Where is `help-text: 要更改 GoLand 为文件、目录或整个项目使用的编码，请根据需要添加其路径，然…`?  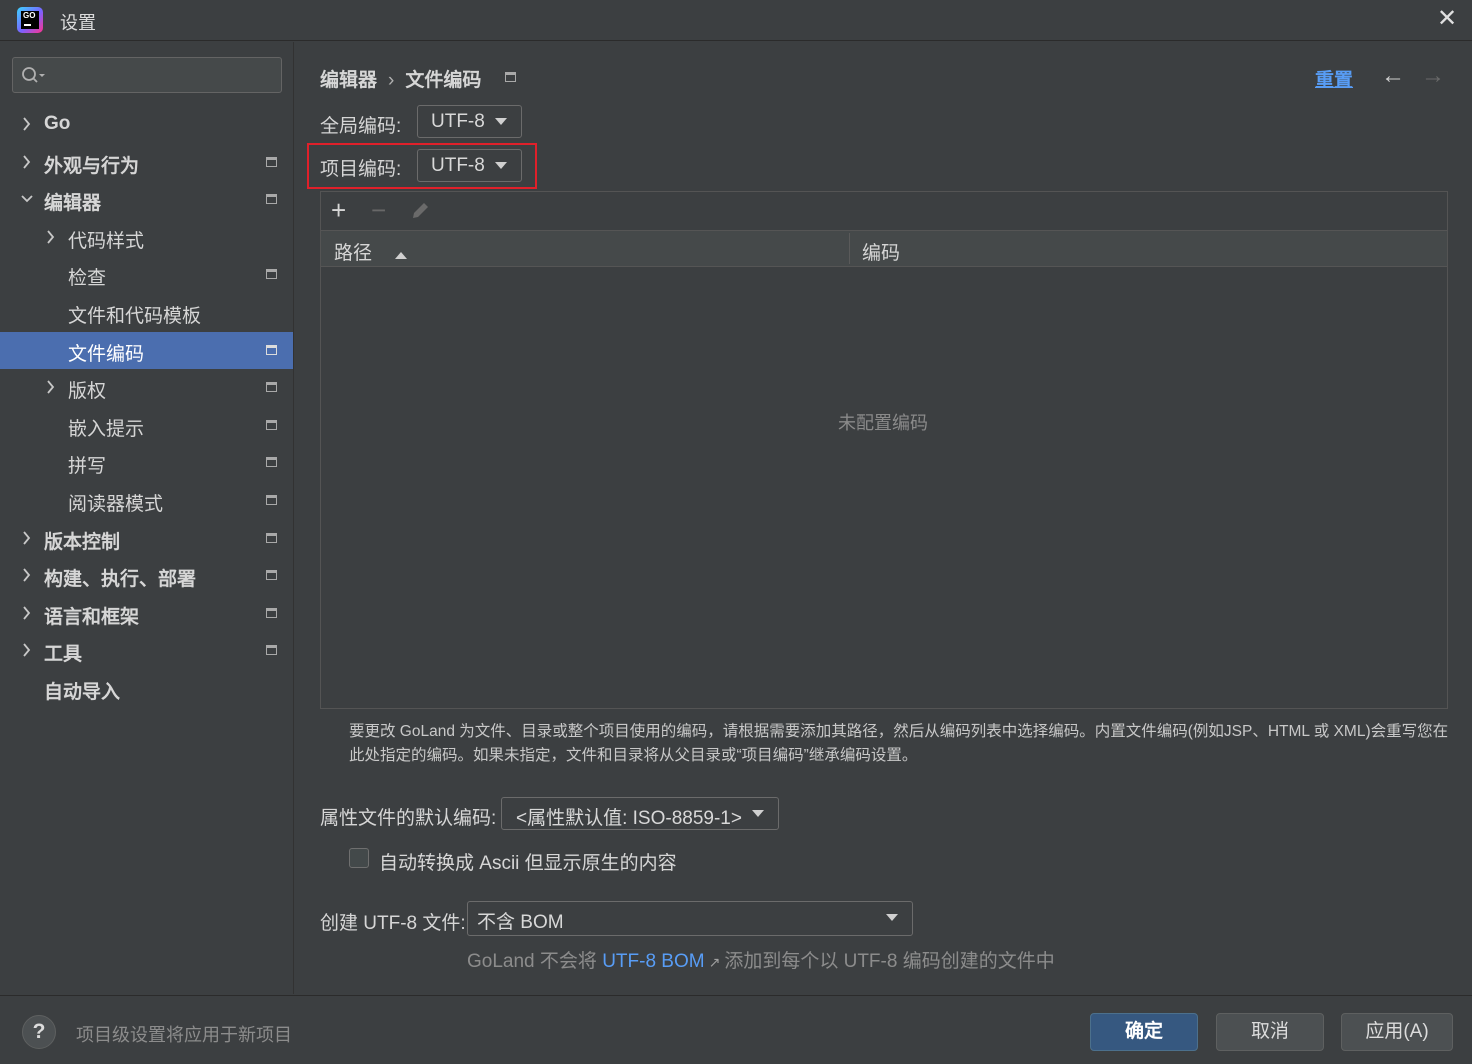 help-text: 要更改 GoLand 为文件、目录或整个项目使用的编码，请根据需要添加其路径，然… is located at coordinates (899, 743).